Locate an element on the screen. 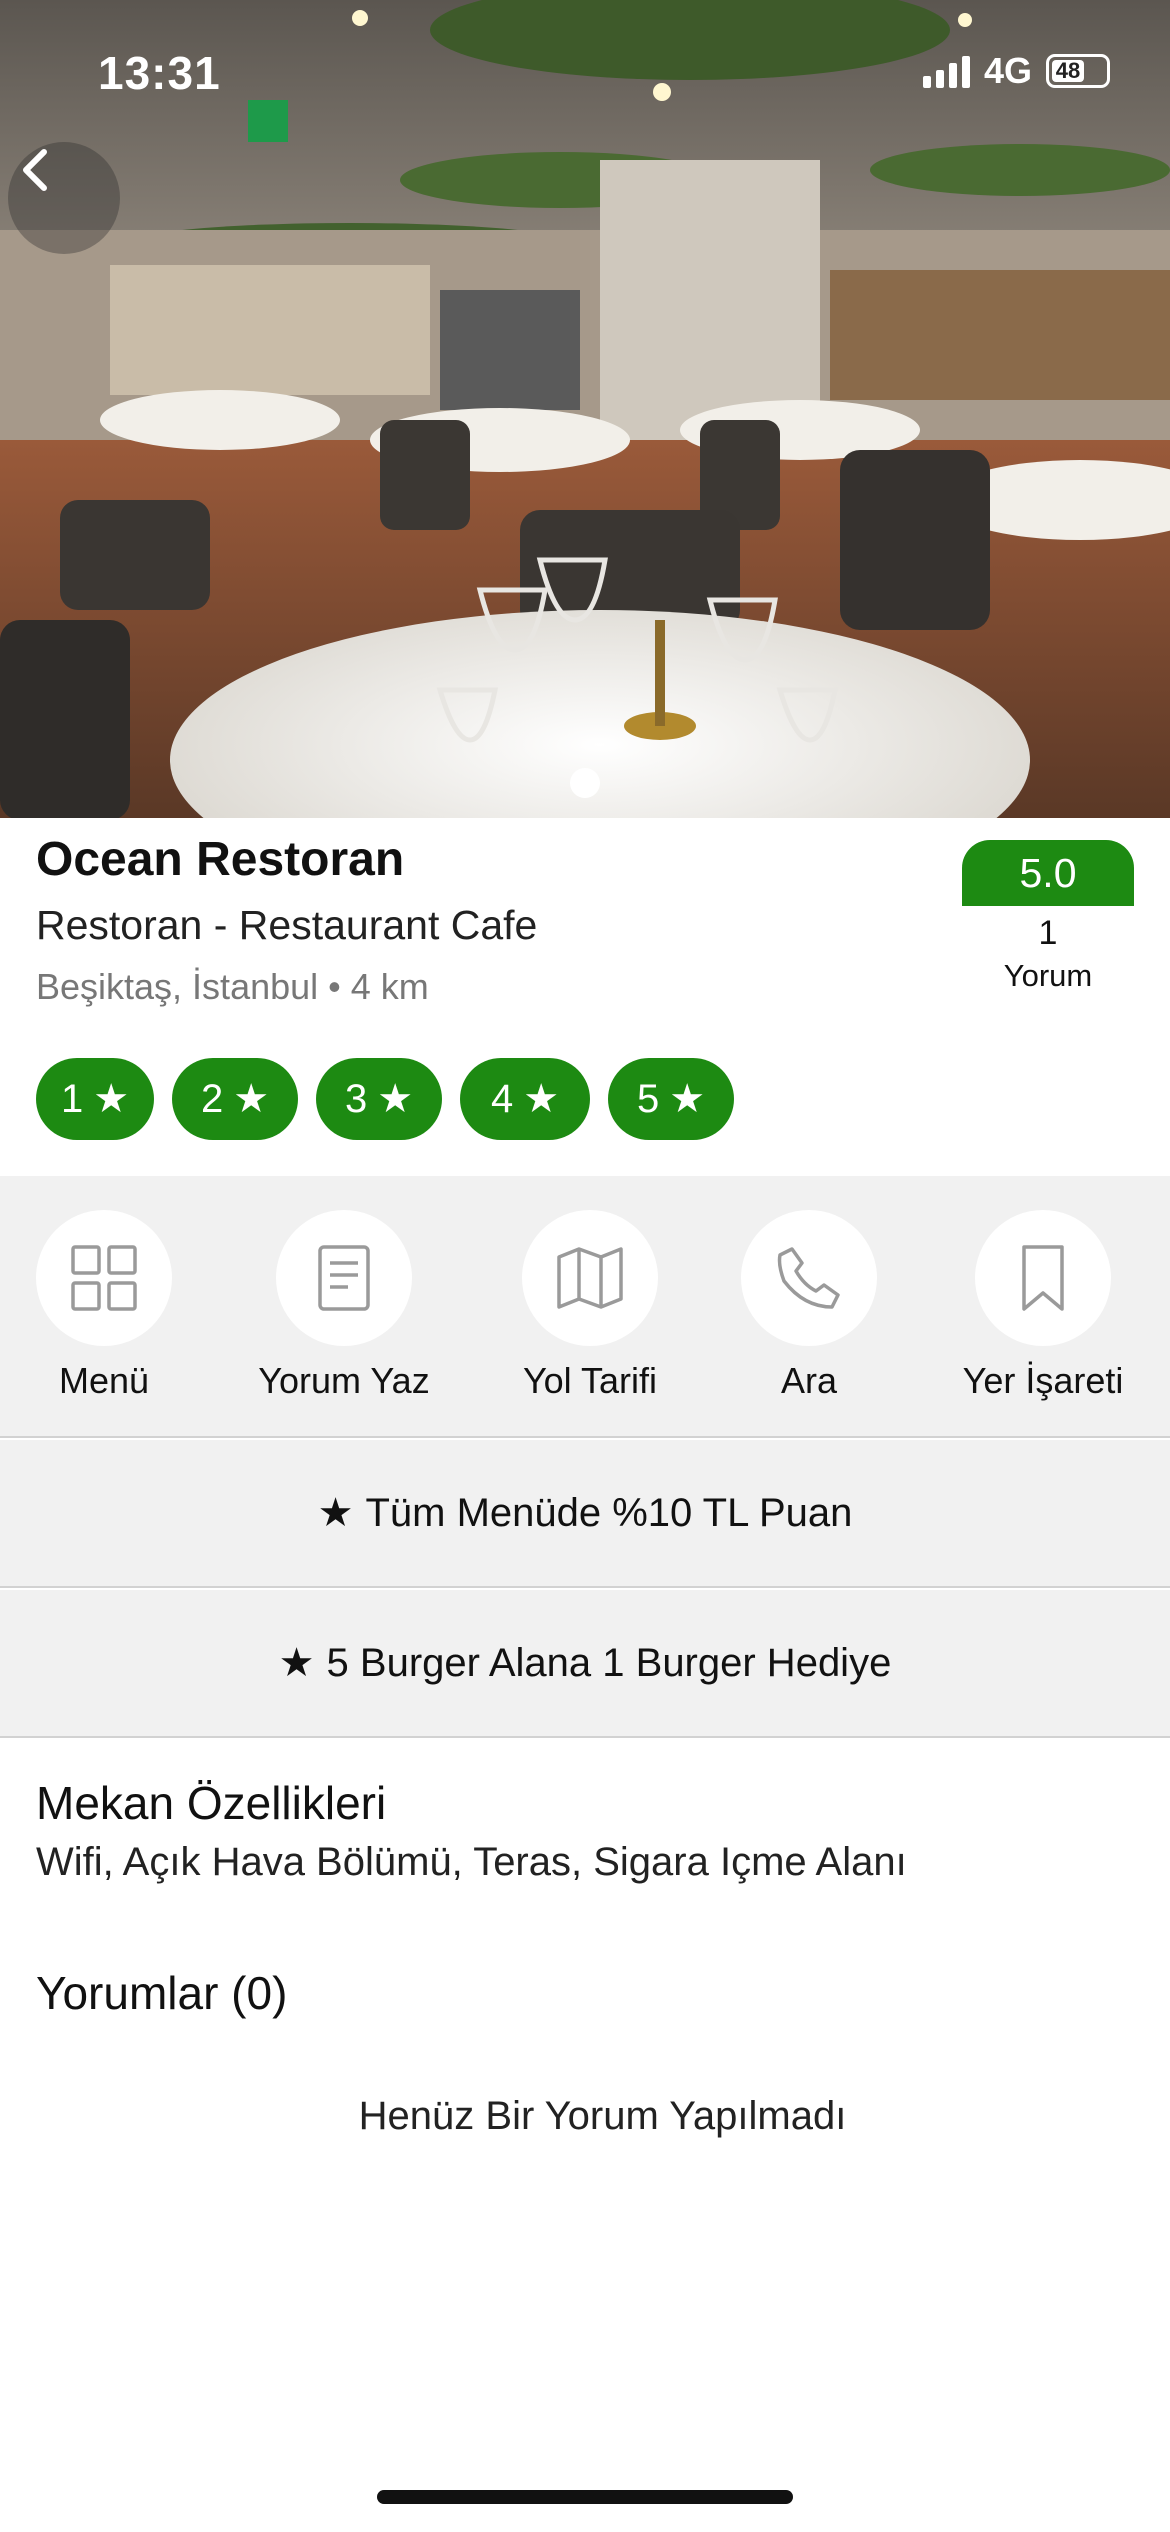 This screenshot has height=2532, width=1170. restaurant-location: Beşiktaş, İstanbul • 4 km is located at coordinates (232, 986).